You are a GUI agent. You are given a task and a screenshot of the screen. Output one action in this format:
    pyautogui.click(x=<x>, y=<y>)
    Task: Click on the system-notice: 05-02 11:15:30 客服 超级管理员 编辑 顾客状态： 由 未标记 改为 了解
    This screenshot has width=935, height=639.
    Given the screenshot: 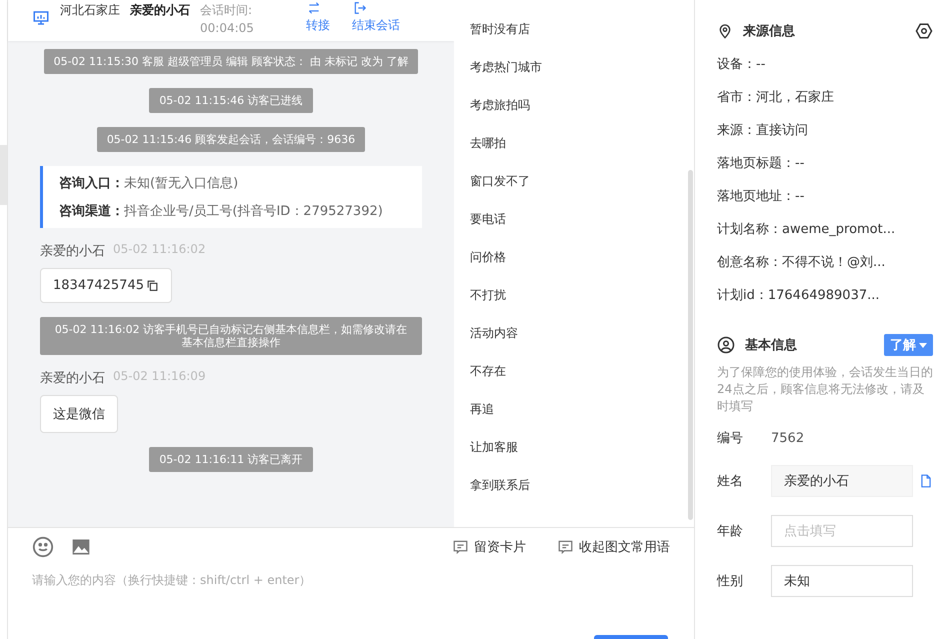 What is the action you would take?
    pyautogui.click(x=231, y=61)
    